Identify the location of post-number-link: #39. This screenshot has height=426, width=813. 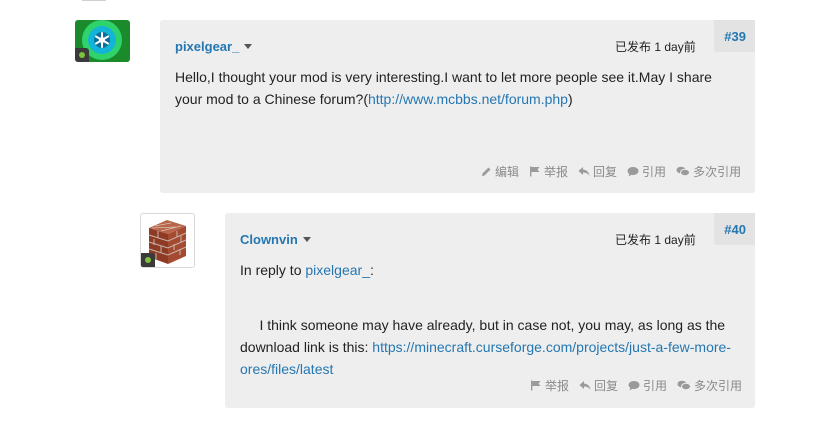
(734, 36).